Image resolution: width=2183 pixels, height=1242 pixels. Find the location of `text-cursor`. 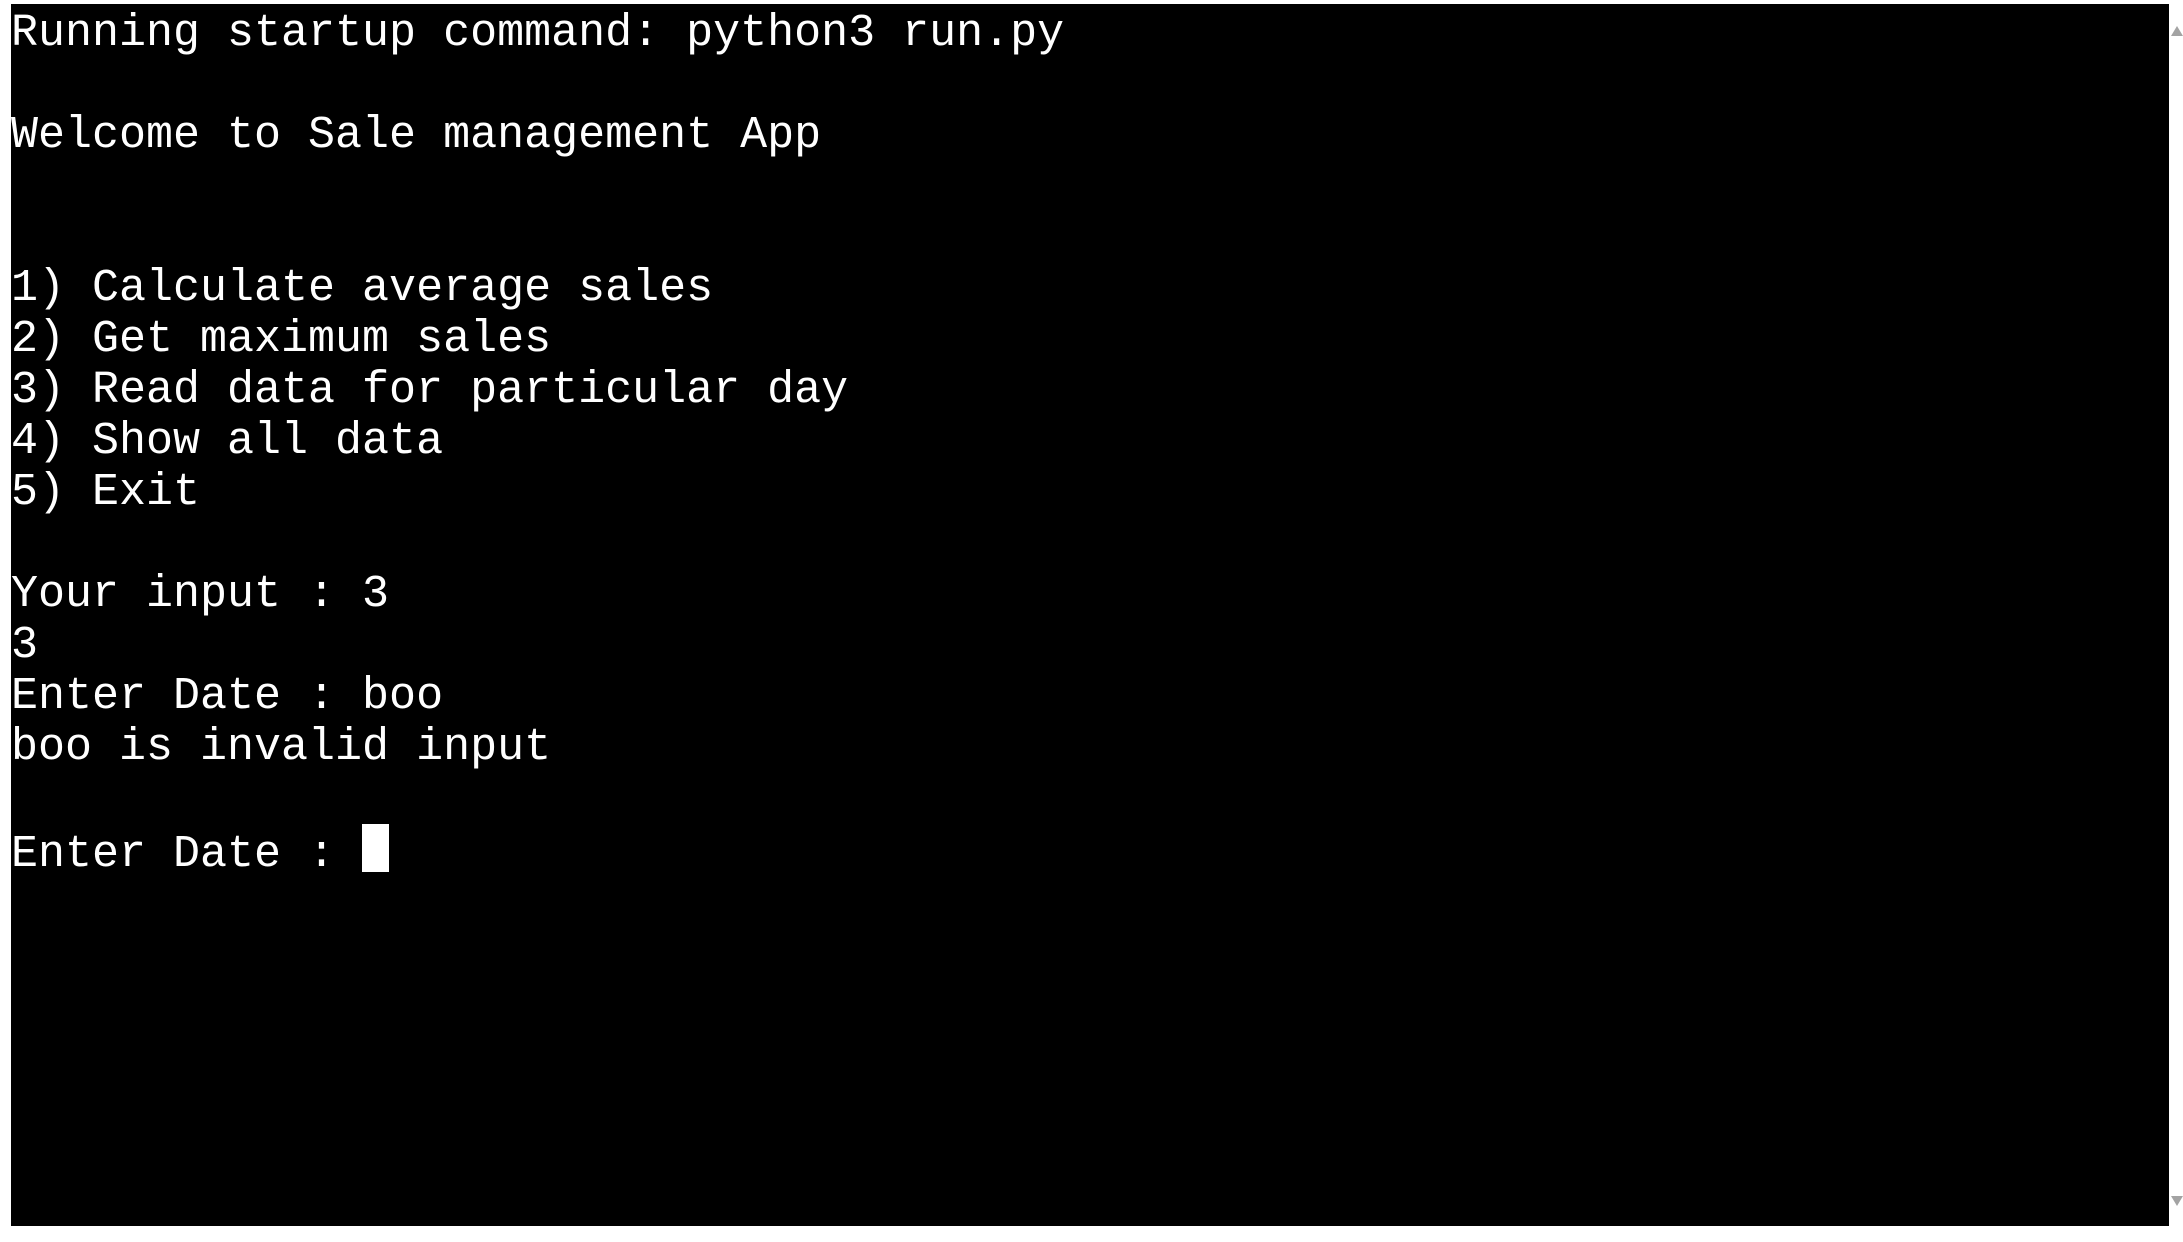

text-cursor is located at coordinates (376, 848).